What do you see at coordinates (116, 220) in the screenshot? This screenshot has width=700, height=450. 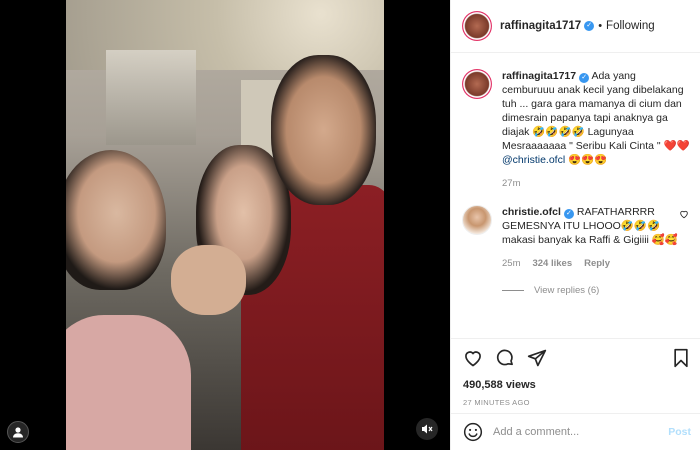 I see `video-scene-person-left` at bounding box center [116, 220].